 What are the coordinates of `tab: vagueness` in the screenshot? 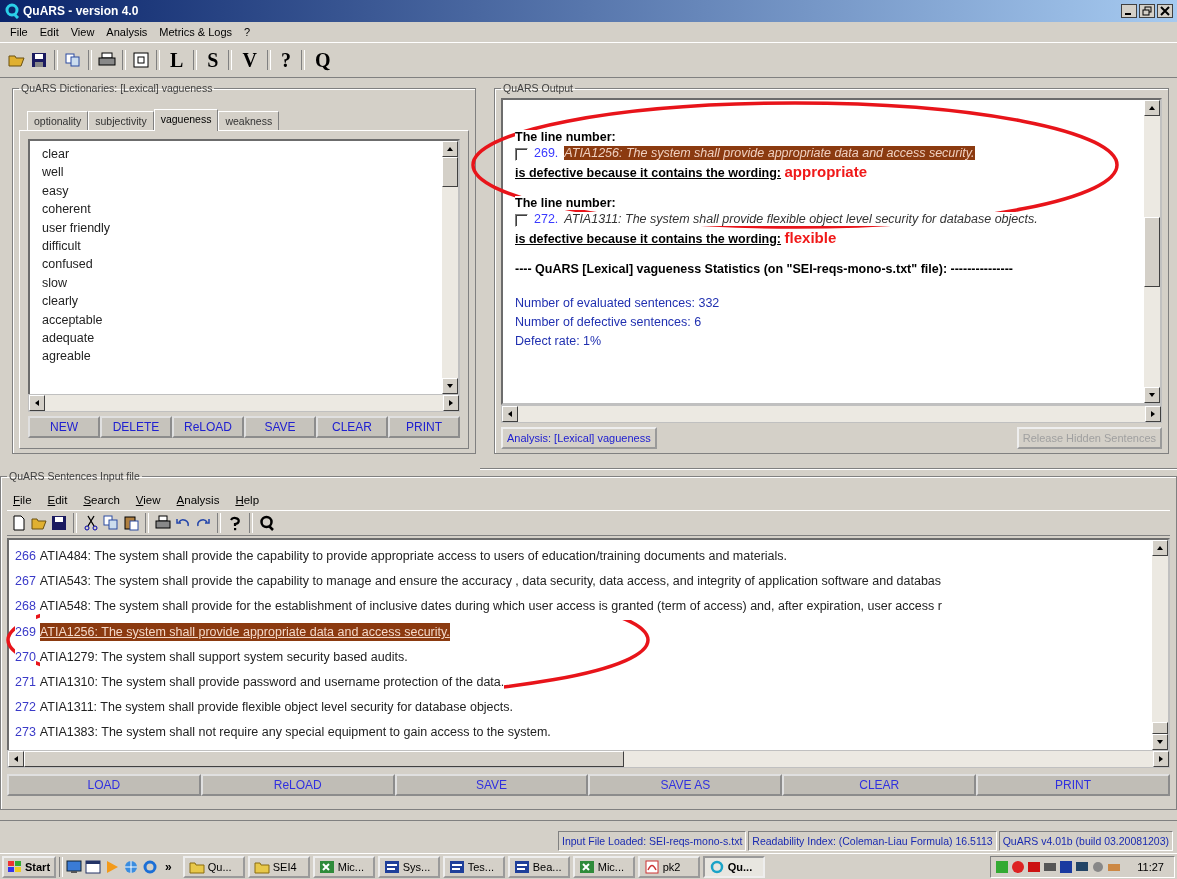 It's located at (186, 120).